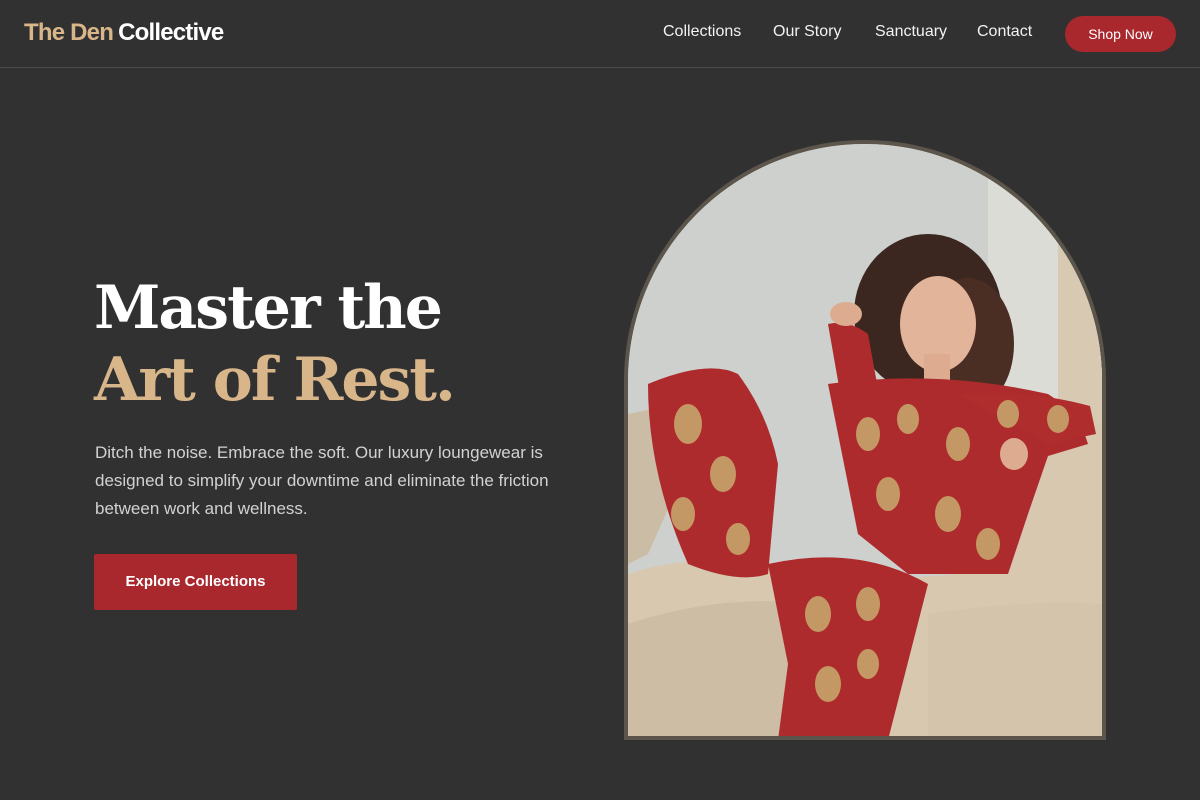  I want to click on nav-link-contact: Contact, so click(1004, 32).